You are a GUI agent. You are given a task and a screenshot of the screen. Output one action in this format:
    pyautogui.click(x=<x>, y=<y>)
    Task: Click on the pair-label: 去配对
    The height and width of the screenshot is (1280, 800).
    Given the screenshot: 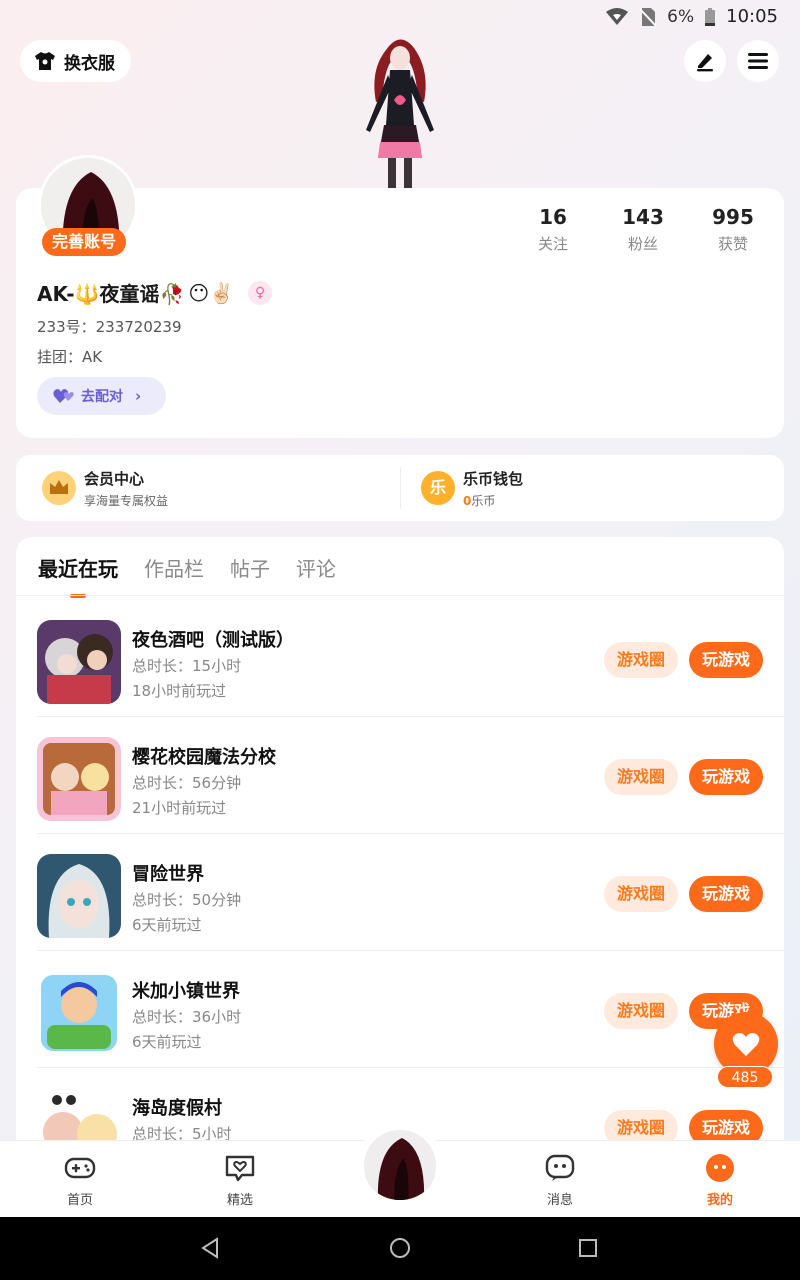 What is the action you would take?
    pyautogui.click(x=102, y=397)
    